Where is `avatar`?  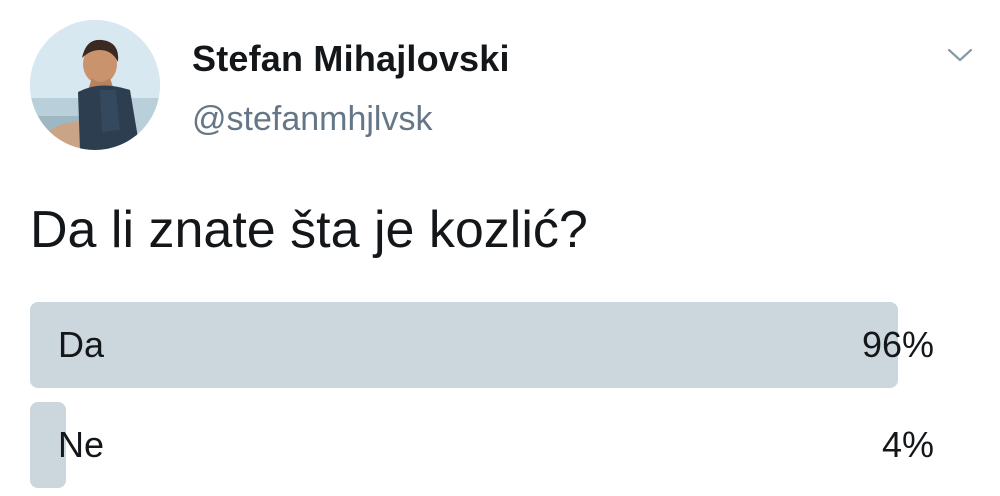
avatar is located at coordinates (95, 85).